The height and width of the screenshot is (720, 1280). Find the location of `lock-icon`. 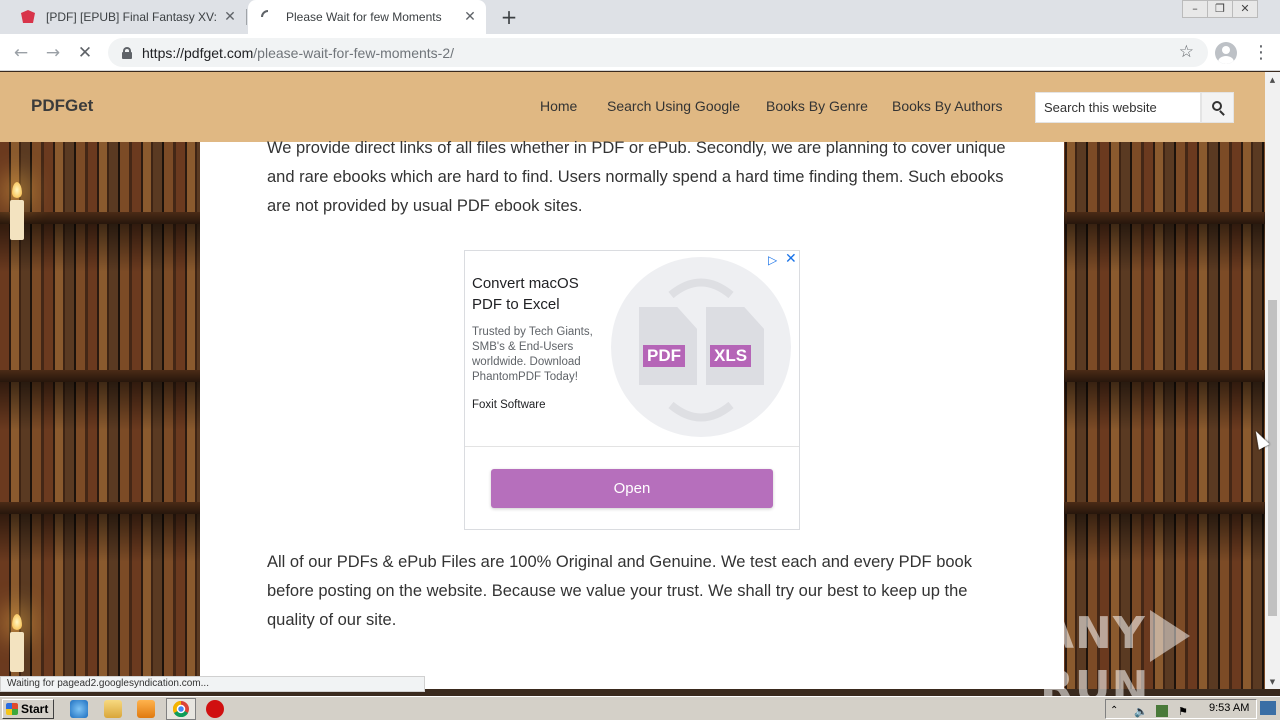

lock-icon is located at coordinates (127, 52).